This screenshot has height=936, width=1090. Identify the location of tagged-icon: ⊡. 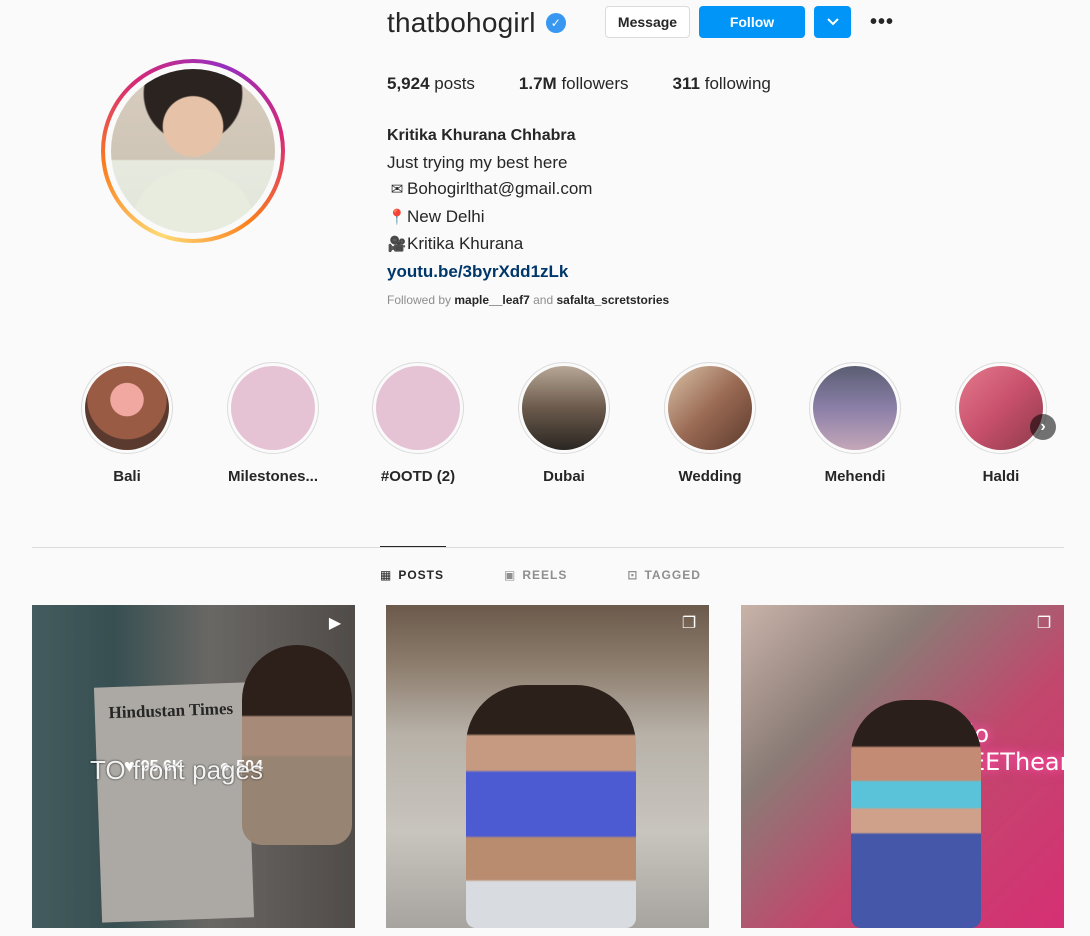
(633, 575).